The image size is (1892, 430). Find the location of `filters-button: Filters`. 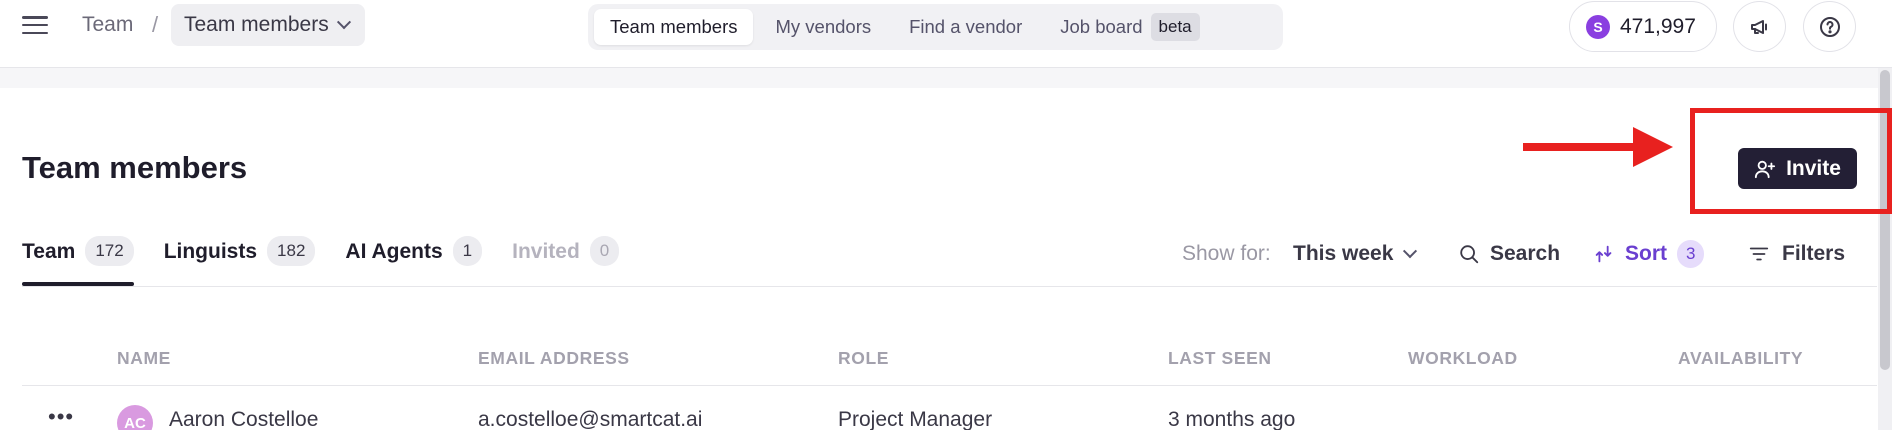

filters-button: Filters is located at coordinates (1796, 254).